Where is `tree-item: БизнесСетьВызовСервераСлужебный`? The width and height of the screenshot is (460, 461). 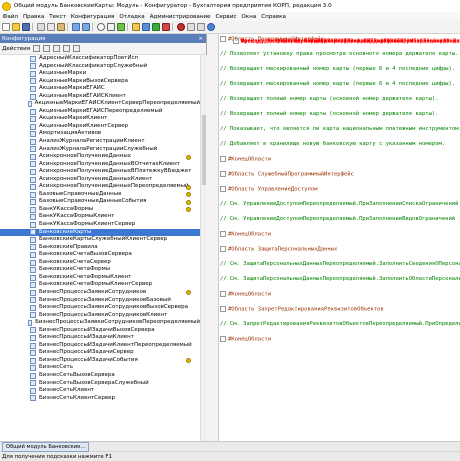
tree-item: БизнесСетьВызовСервераСлужебный is located at coordinates (100, 384).